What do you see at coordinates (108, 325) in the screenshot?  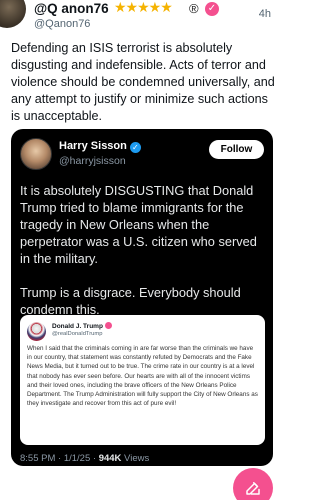 I see `nested-verified-icon` at bounding box center [108, 325].